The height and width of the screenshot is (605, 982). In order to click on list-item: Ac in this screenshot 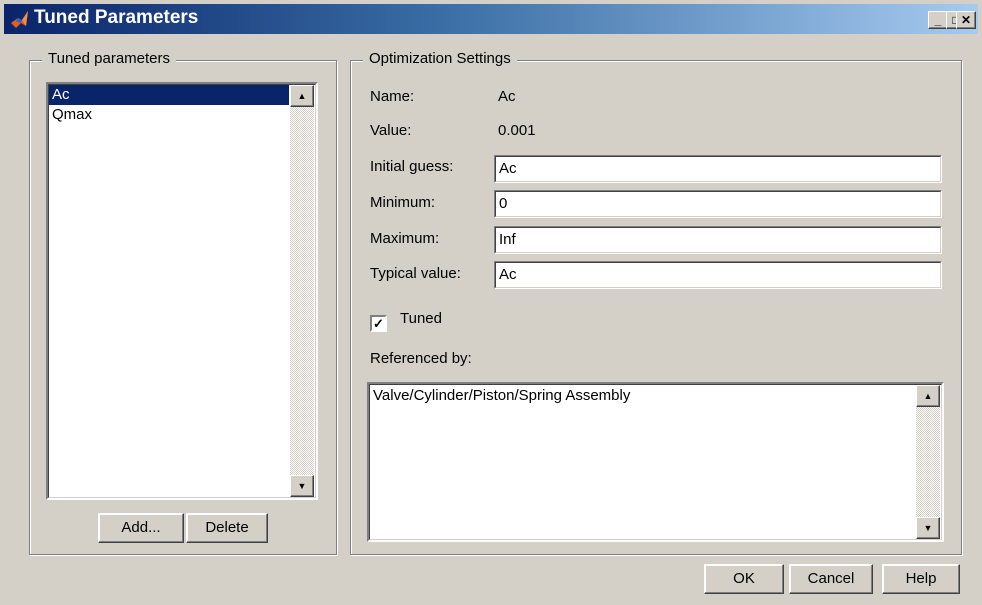, I will do `click(169, 95)`.